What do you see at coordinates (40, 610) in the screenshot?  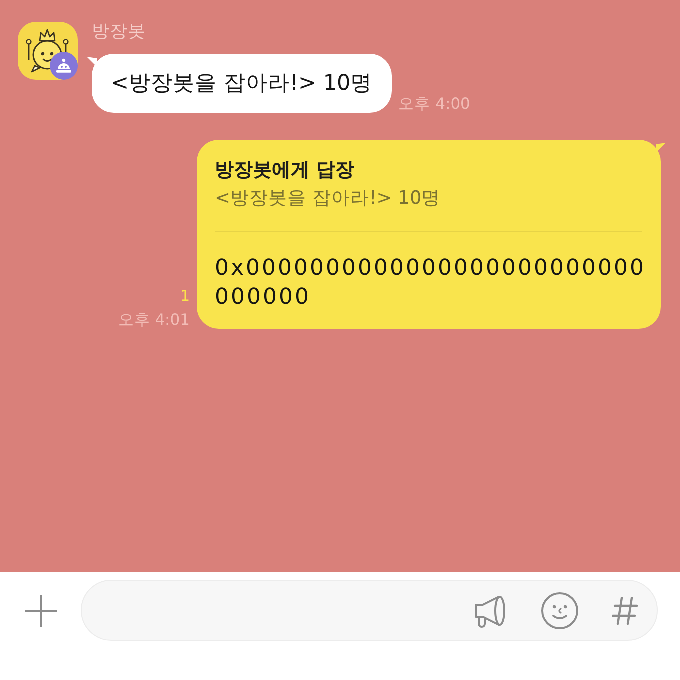 I see `plus-icon` at bounding box center [40, 610].